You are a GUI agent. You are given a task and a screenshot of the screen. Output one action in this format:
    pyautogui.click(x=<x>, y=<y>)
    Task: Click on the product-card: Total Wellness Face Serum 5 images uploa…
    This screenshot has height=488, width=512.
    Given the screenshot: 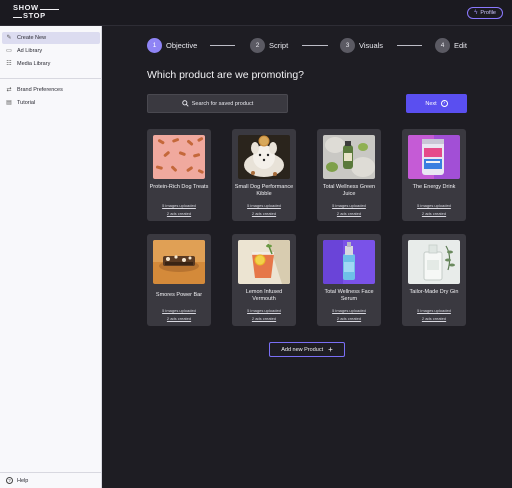 What is the action you would take?
    pyautogui.click(x=349, y=280)
    